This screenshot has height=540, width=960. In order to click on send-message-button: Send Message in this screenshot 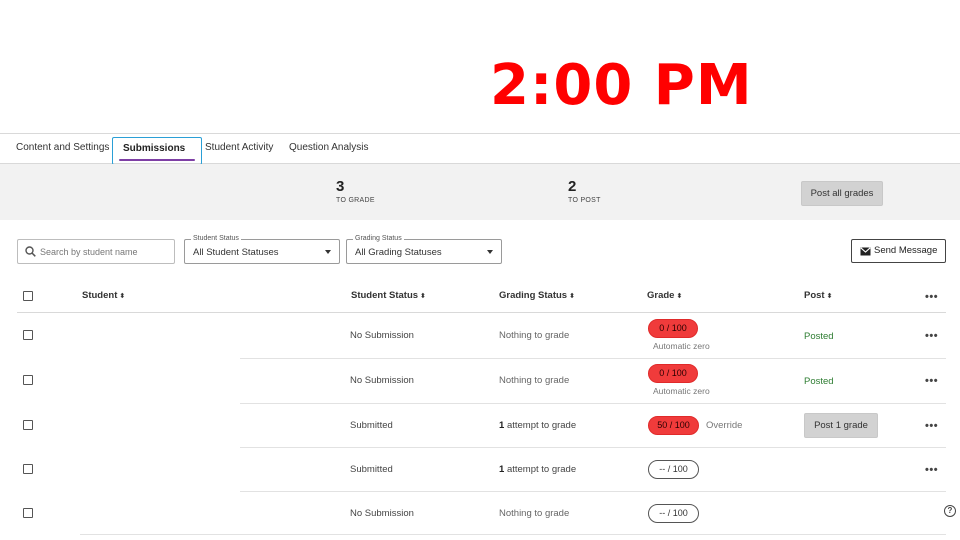, I will do `click(898, 251)`.